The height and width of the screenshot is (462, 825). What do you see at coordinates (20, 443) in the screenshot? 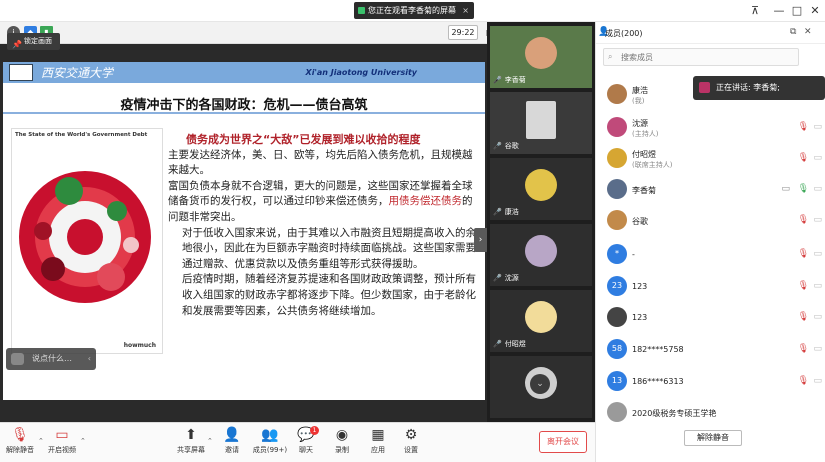
I see `unmute-button: 🎙 解除静音` at bounding box center [20, 443].